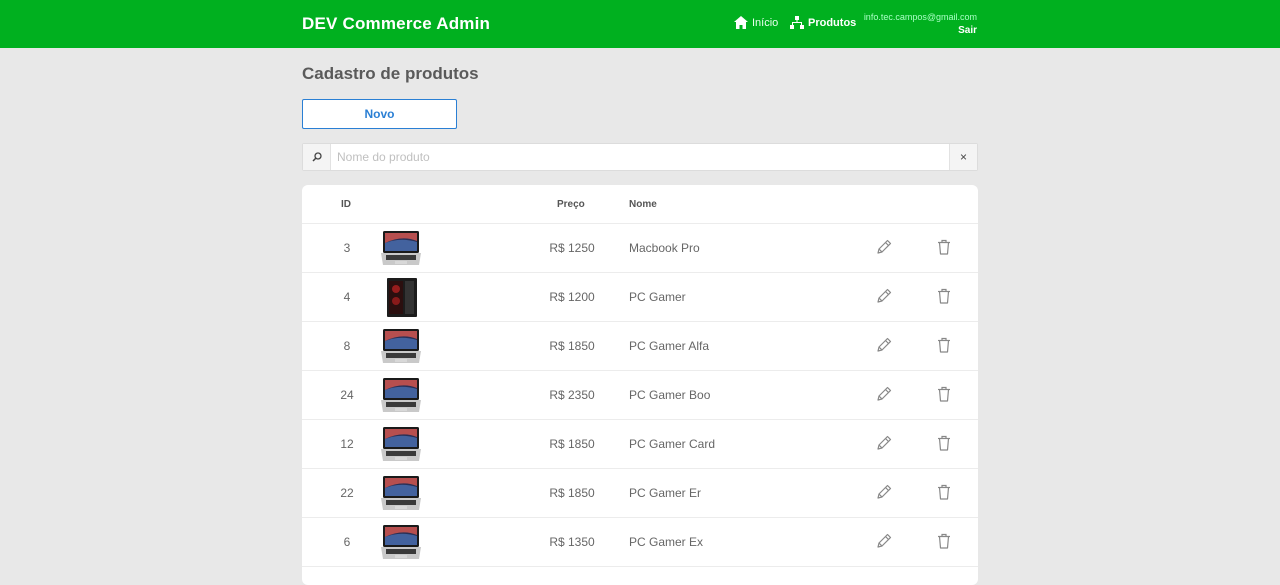  What do you see at coordinates (832, 22) in the screenshot?
I see `nav-products-label: Produtos` at bounding box center [832, 22].